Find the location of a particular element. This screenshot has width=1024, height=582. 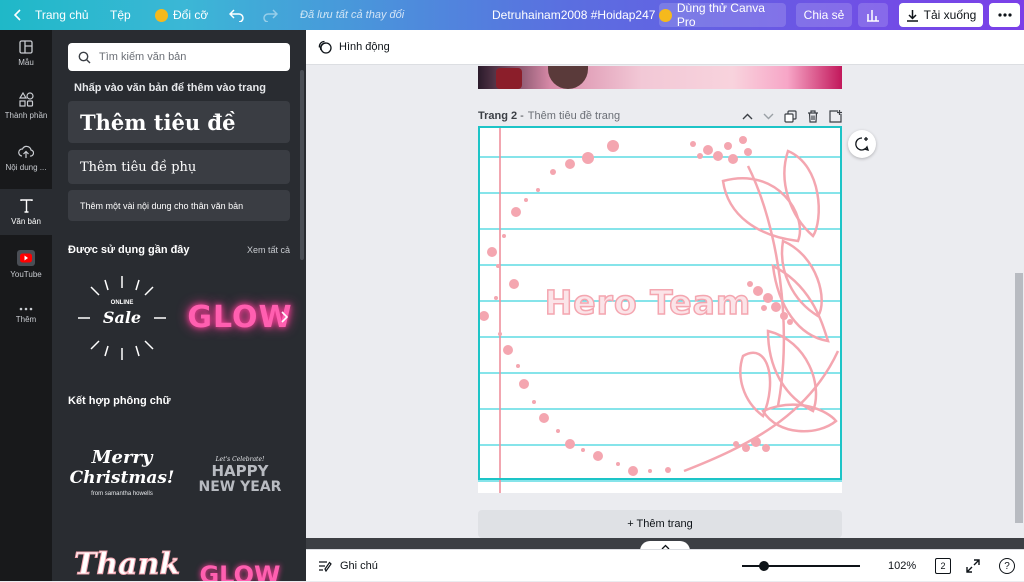

thank-template: Thank is located at coordinates (126, 562).